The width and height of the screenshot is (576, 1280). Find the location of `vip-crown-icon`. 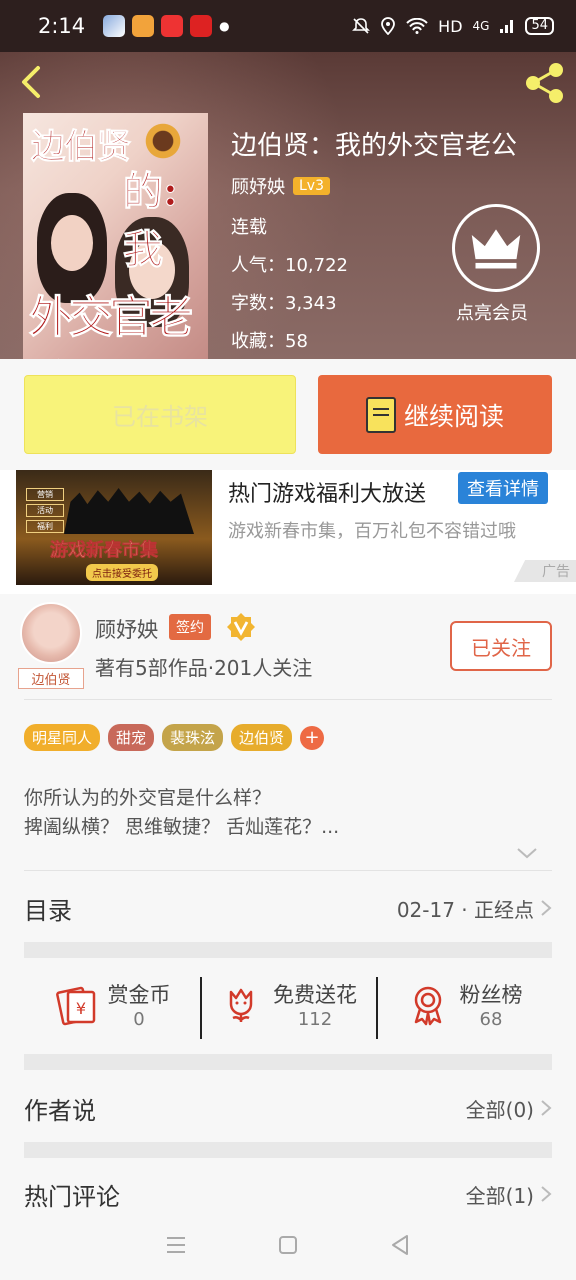

vip-crown-icon is located at coordinates (496, 248).